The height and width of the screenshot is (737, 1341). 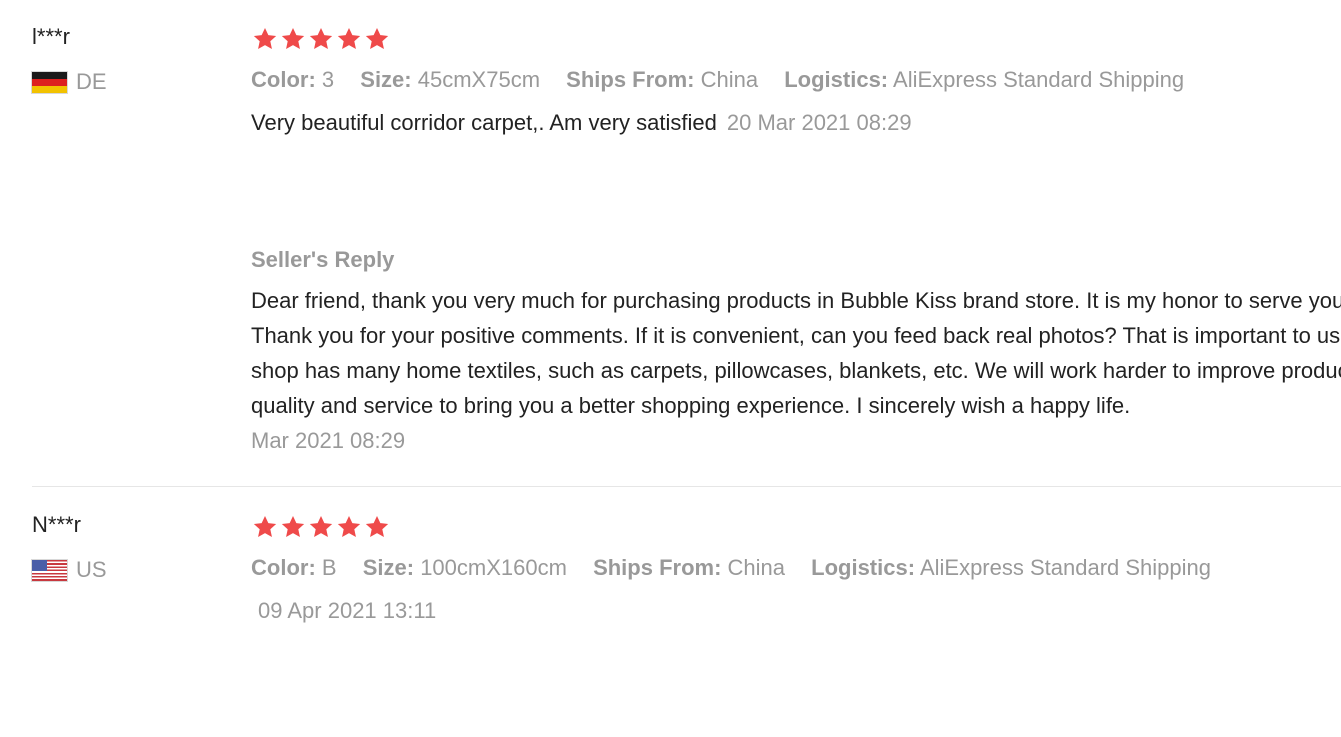 What do you see at coordinates (464, 567) in the screenshot?
I see `attribute-size: Size: 100cmX160cm` at bounding box center [464, 567].